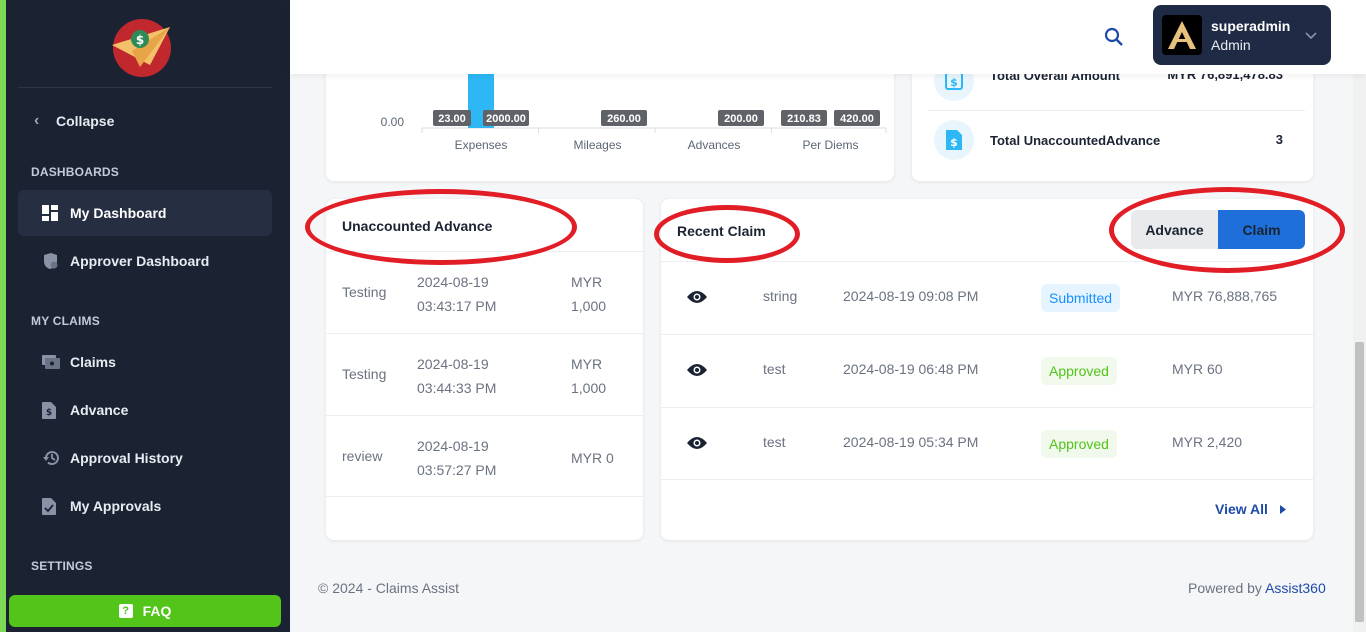 This screenshot has width=1366, height=632. What do you see at coordinates (1359, 316) in the screenshot?
I see `page-scrollbar` at bounding box center [1359, 316].